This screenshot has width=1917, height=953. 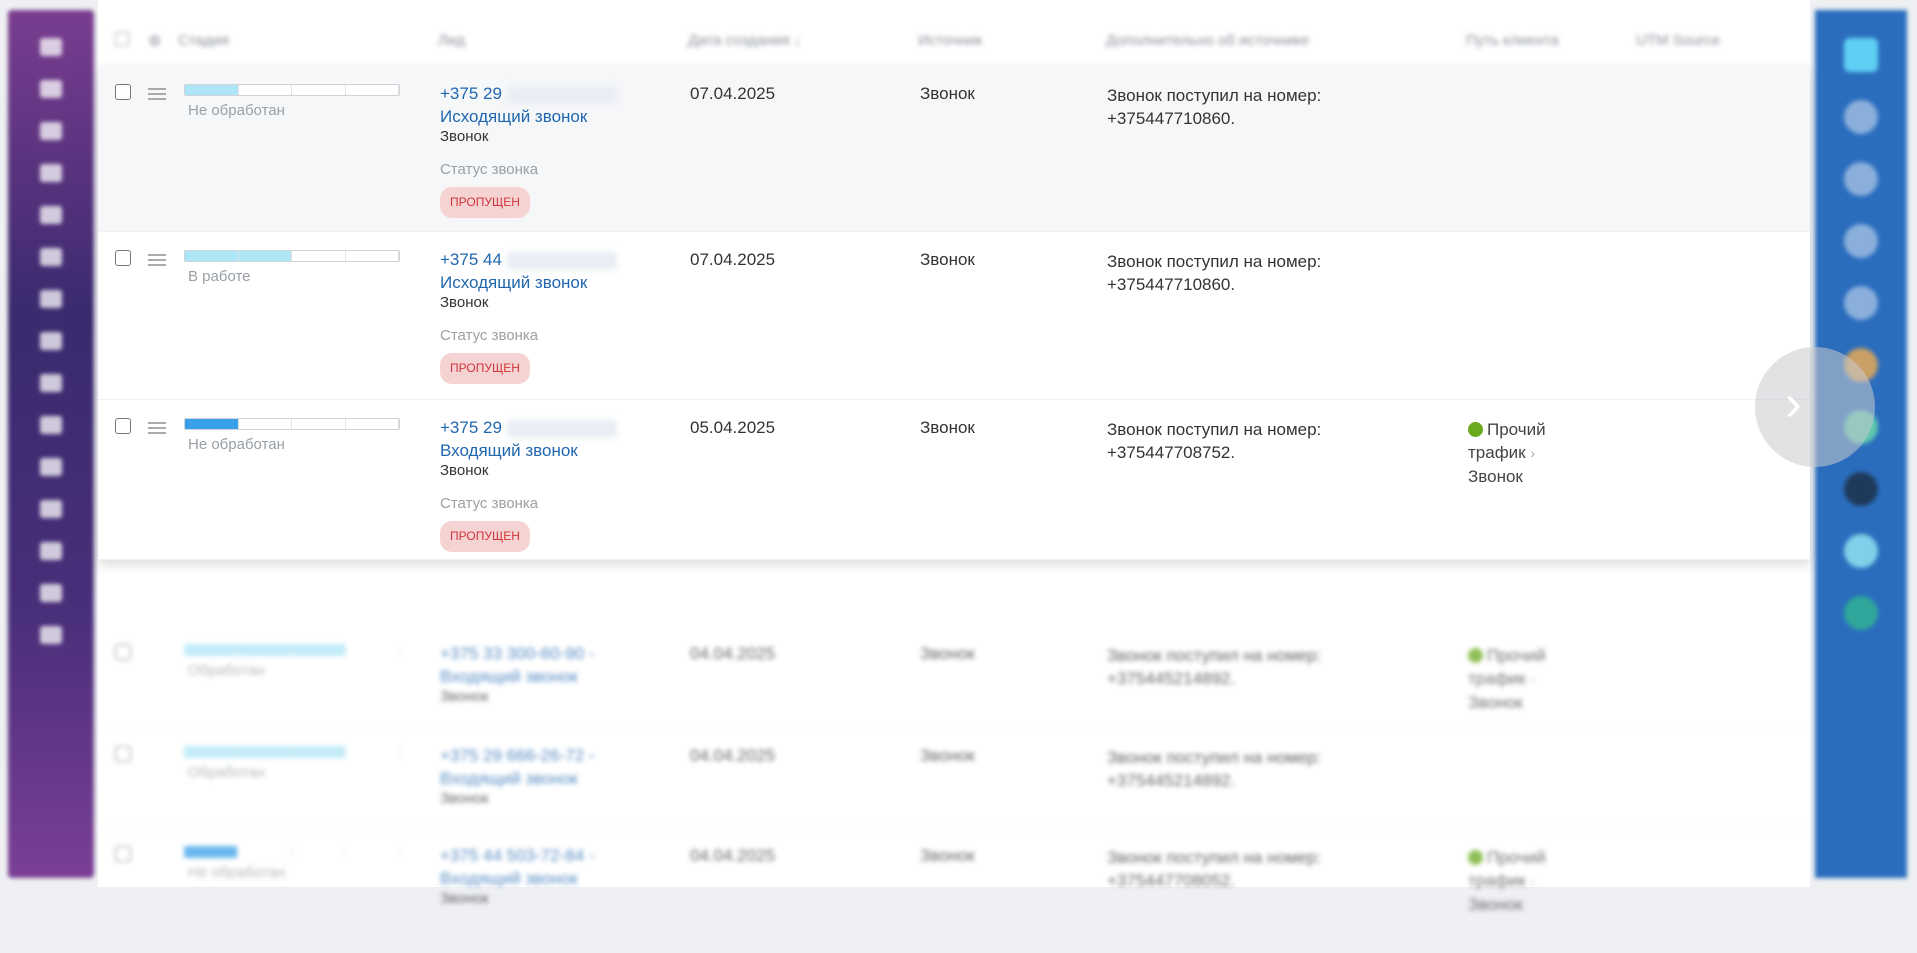 What do you see at coordinates (1207, 40) in the screenshot?
I see `col-source-extra: Дополнительно об источнике` at bounding box center [1207, 40].